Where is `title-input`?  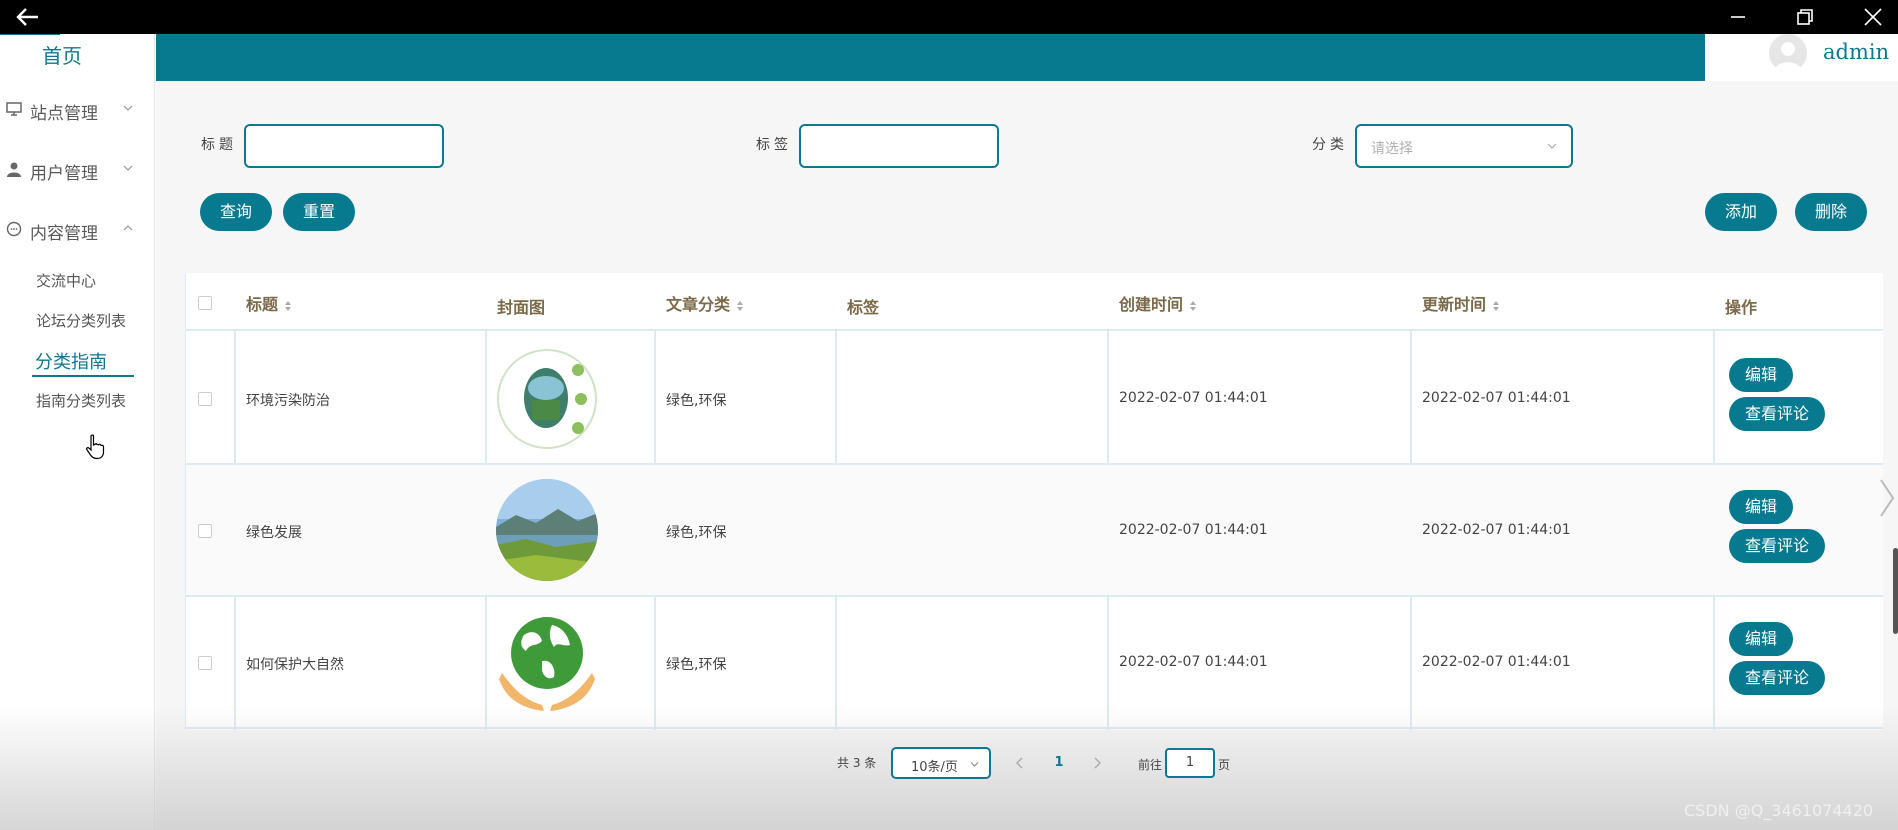
title-input is located at coordinates (344, 146).